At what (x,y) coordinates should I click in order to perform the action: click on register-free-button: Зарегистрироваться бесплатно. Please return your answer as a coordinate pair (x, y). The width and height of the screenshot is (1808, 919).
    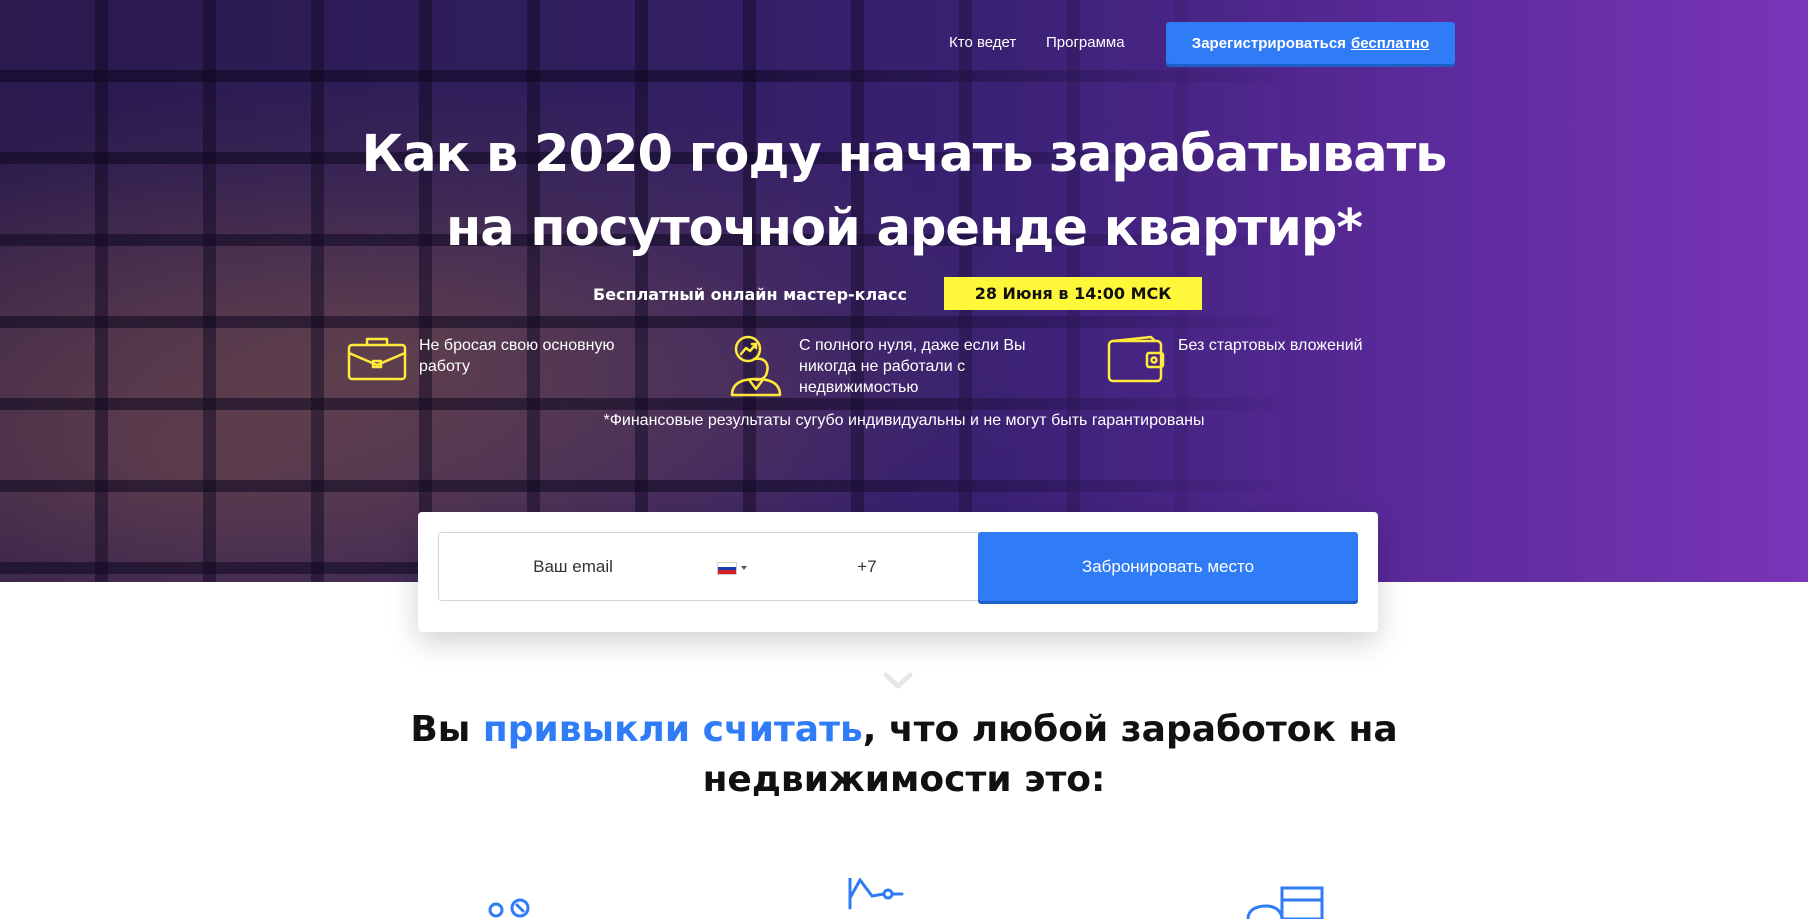
    Looking at the image, I should click on (1310, 43).